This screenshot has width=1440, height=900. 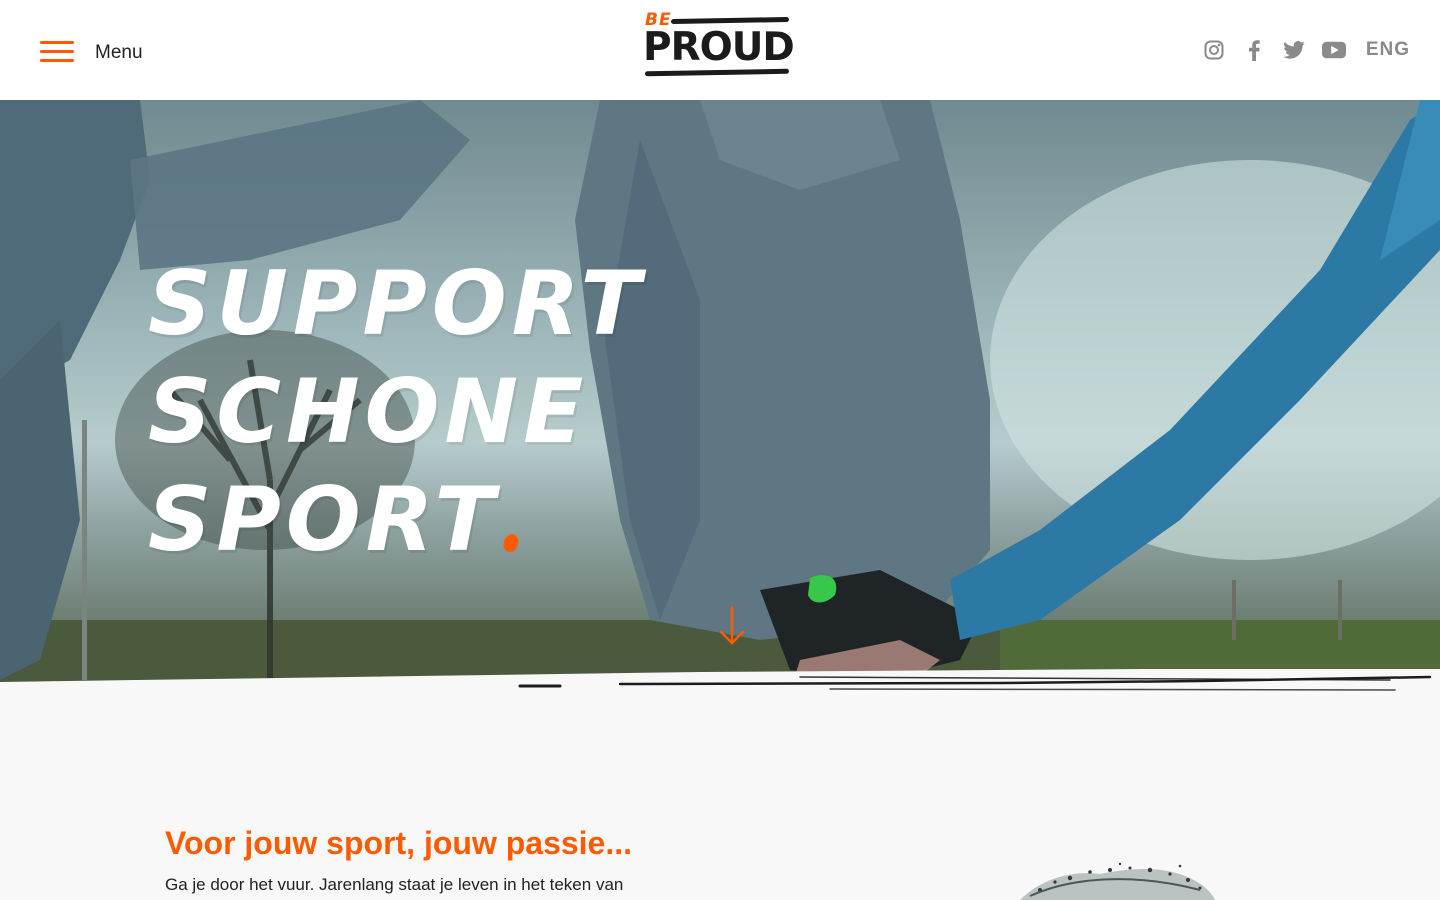 What do you see at coordinates (57, 52) in the screenshot?
I see `hamburger-icon` at bounding box center [57, 52].